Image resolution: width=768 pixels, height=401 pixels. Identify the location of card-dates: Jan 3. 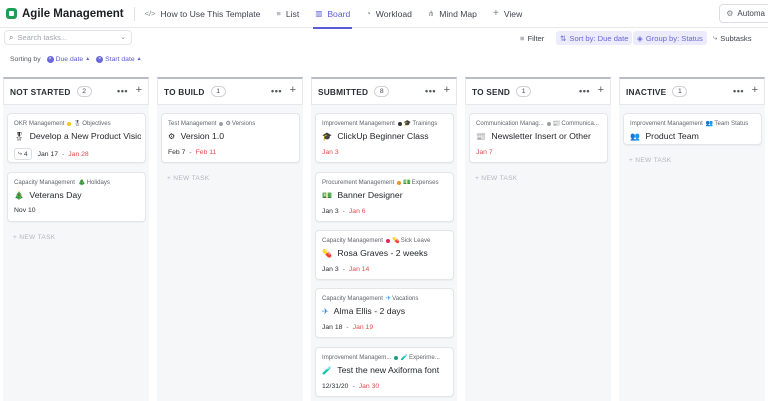
(330, 152).